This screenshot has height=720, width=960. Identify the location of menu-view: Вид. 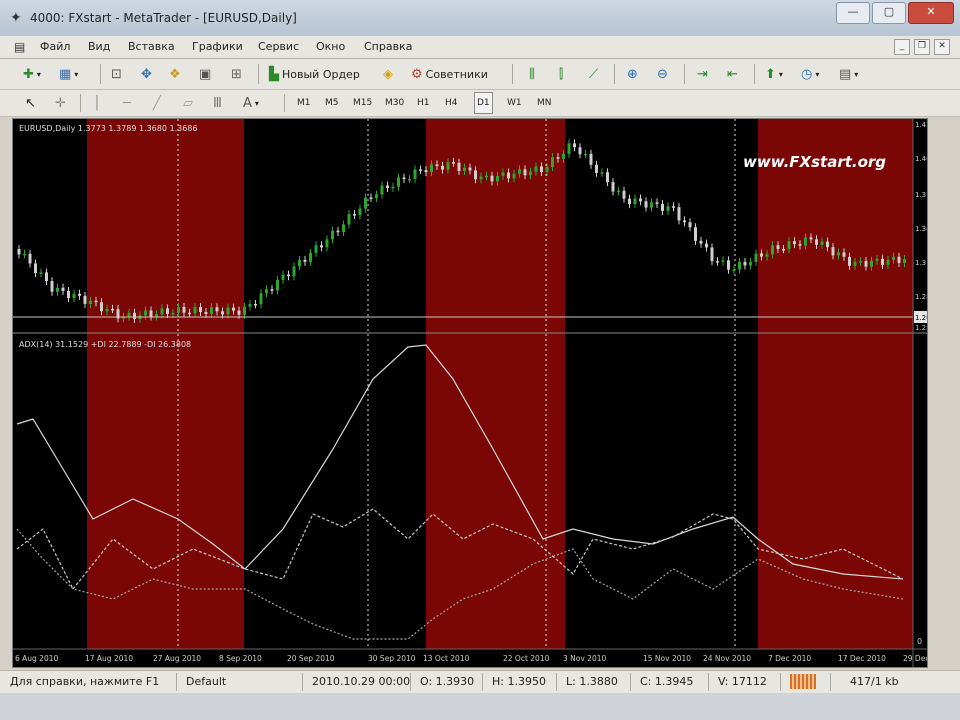
(99, 46).